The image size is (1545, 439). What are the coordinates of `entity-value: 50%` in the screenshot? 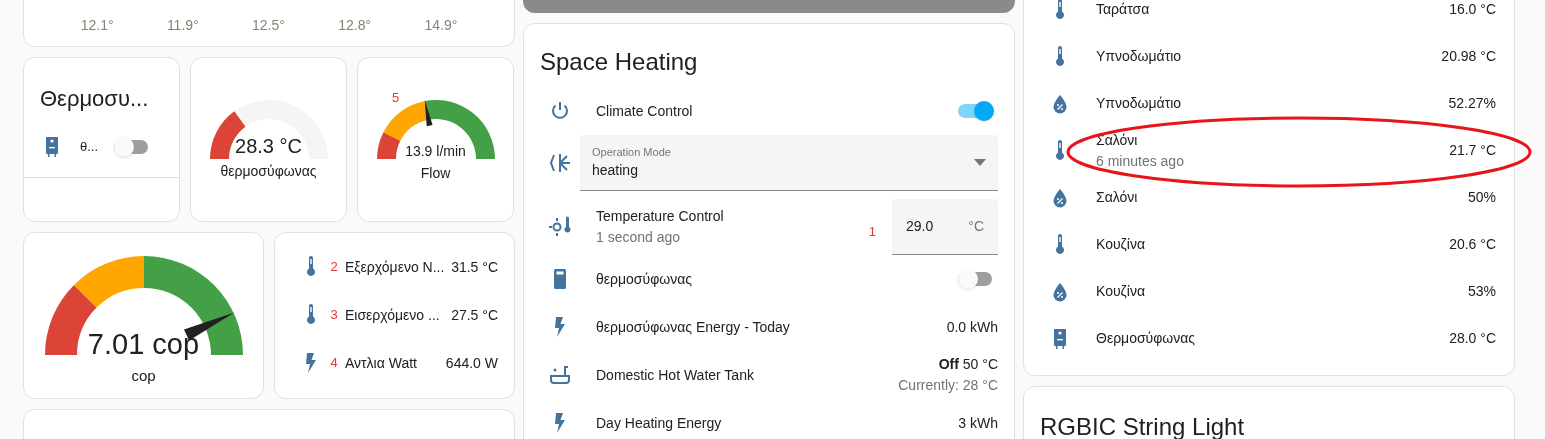 It's located at (1482, 197).